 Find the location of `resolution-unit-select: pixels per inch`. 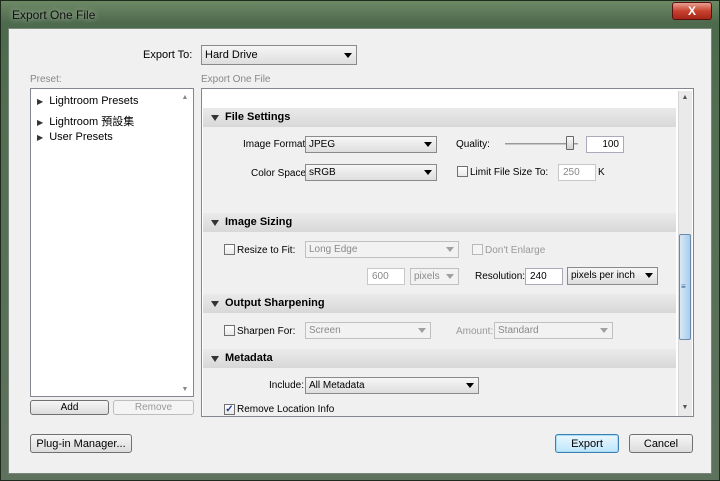

resolution-unit-select: pixels per inch is located at coordinates (612, 276).